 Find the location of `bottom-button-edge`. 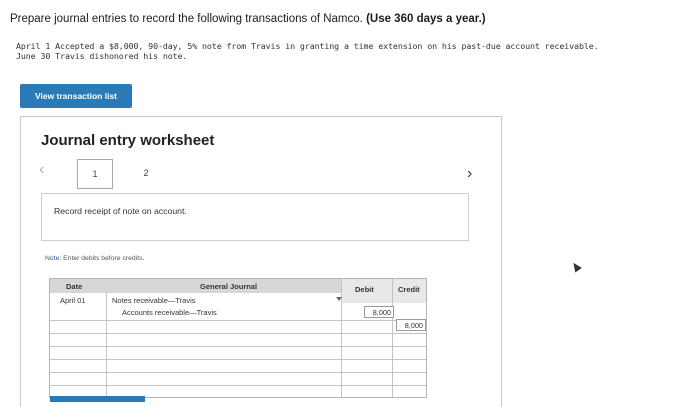

bottom-button-edge is located at coordinates (97, 399).